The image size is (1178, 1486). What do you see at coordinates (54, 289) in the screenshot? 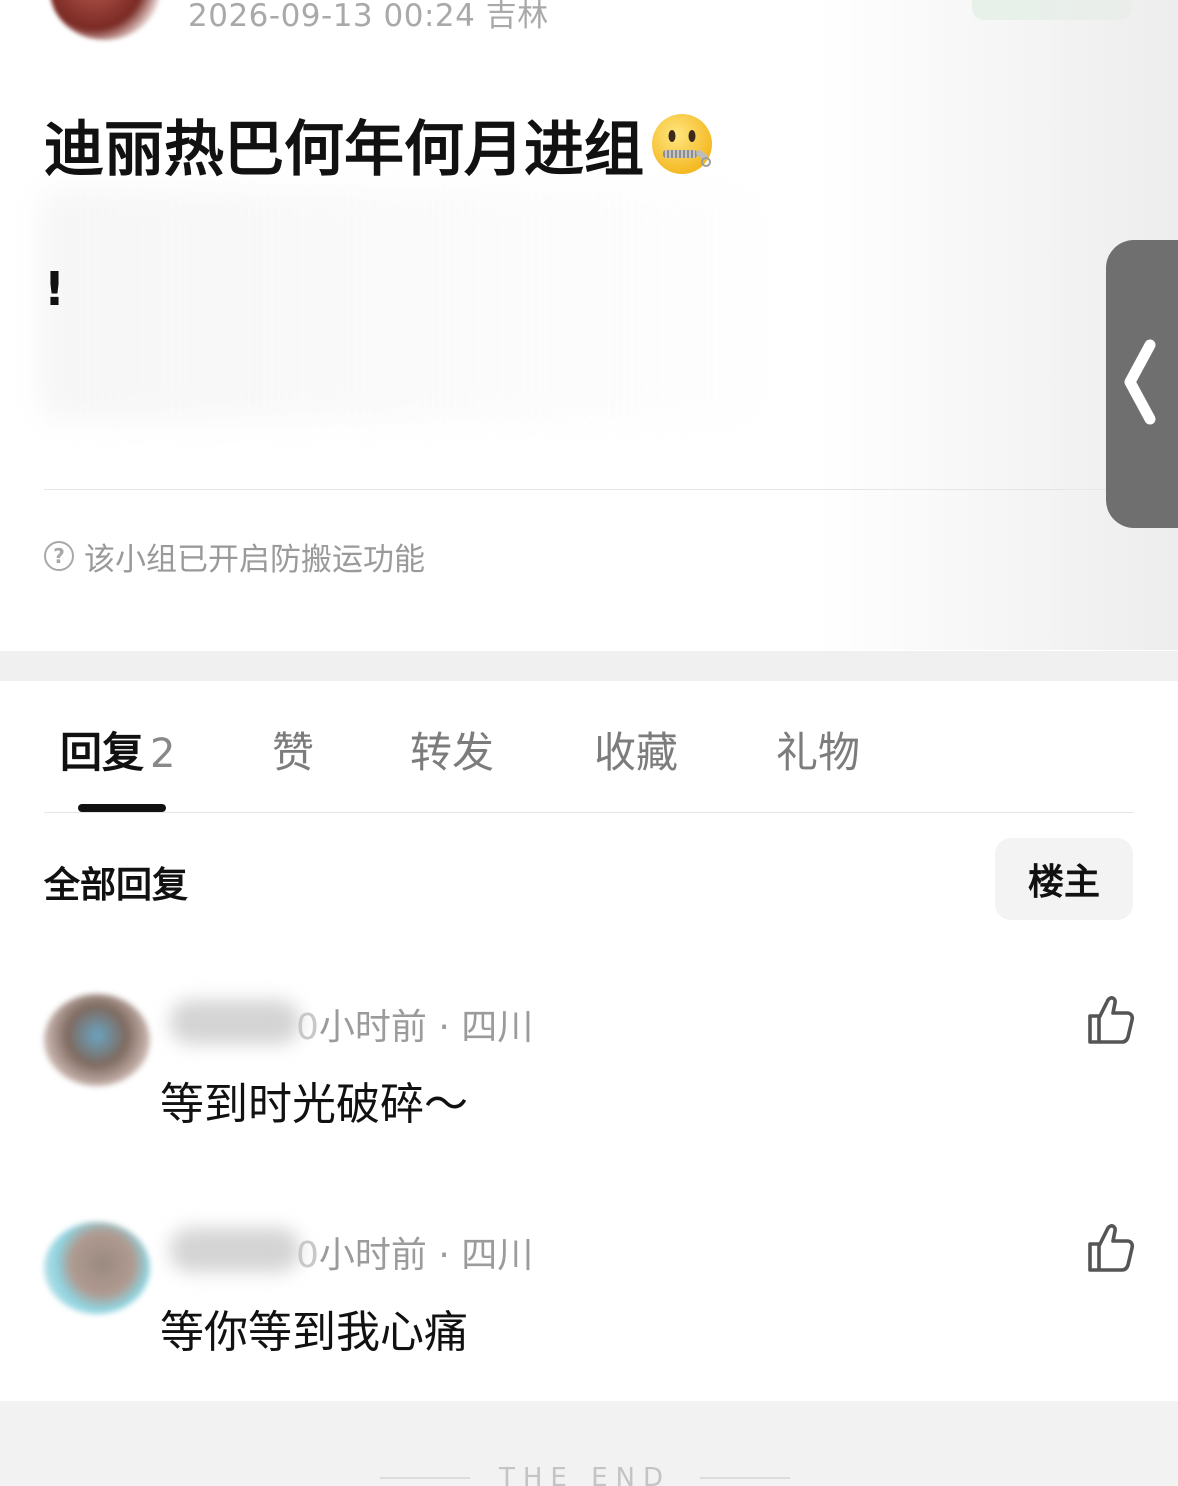
I see `post-body: !` at bounding box center [54, 289].